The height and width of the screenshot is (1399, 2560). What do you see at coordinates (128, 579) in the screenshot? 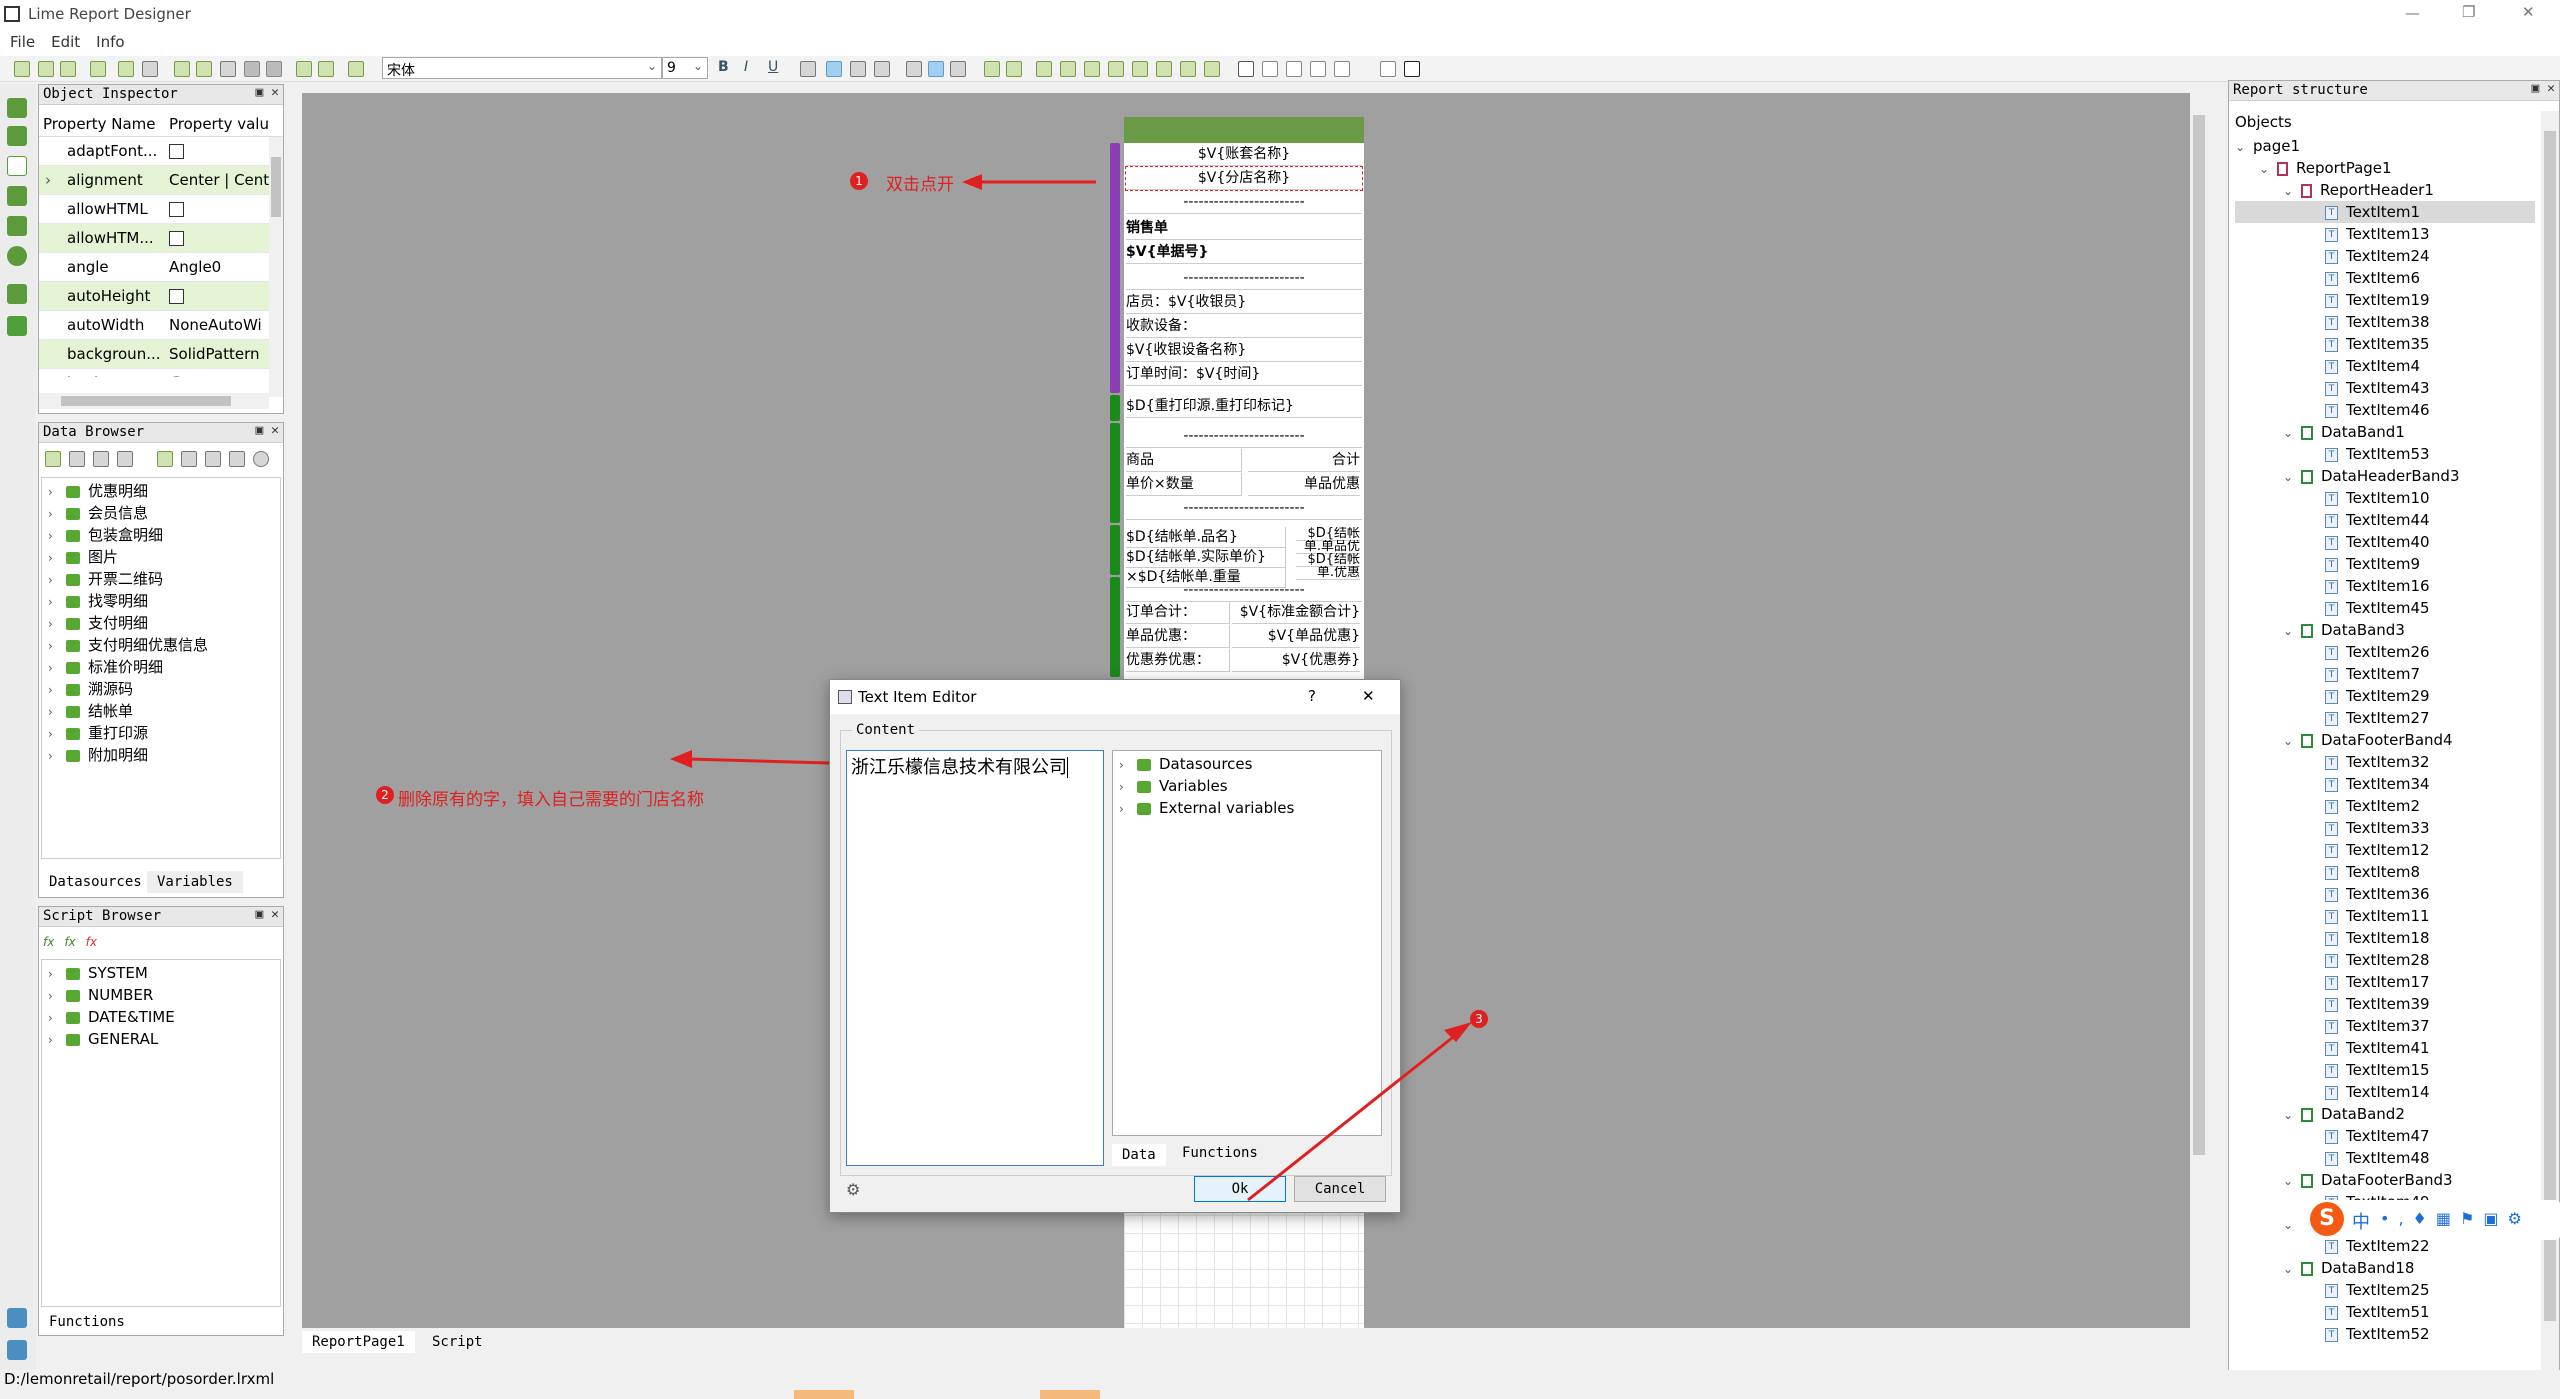
I see `datasource-item: › 开票二维码` at bounding box center [128, 579].